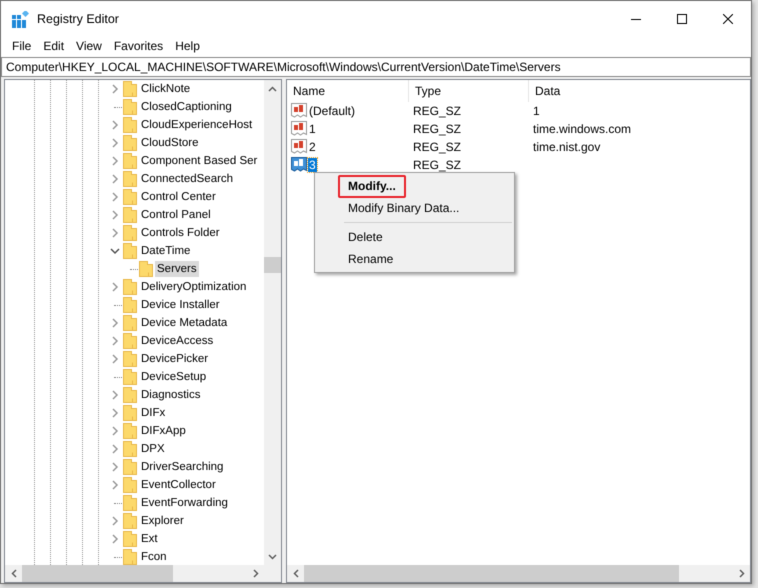 The height and width of the screenshot is (588, 758). Describe the element at coordinates (149, 539) in the screenshot. I see `tree-item: Ext` at that location.